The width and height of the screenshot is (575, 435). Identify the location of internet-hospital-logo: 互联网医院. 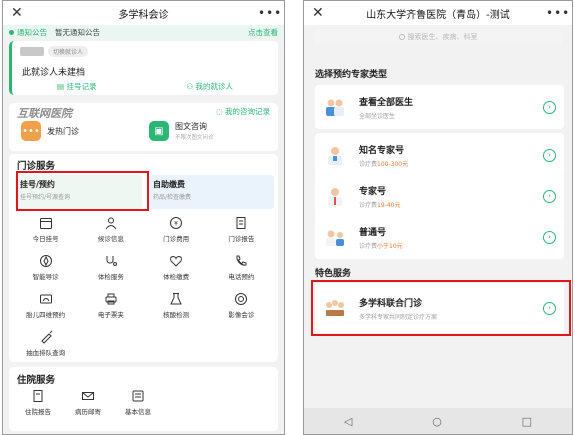
(44, 113).